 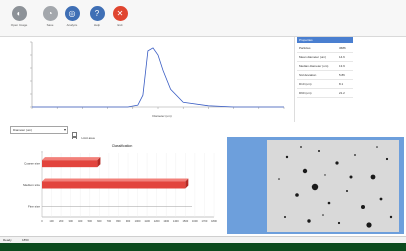 What do you see at coordinates (185, 221) in the screenshot?
I see `bar-x-tick-label: 1500` at bounding box center [185, 221].